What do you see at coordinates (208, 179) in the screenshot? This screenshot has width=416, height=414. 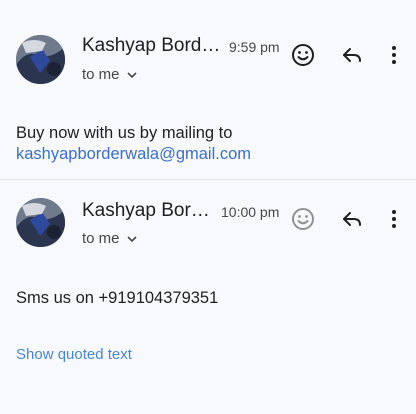 I see `message-divider` at bounding box center [208, 179].